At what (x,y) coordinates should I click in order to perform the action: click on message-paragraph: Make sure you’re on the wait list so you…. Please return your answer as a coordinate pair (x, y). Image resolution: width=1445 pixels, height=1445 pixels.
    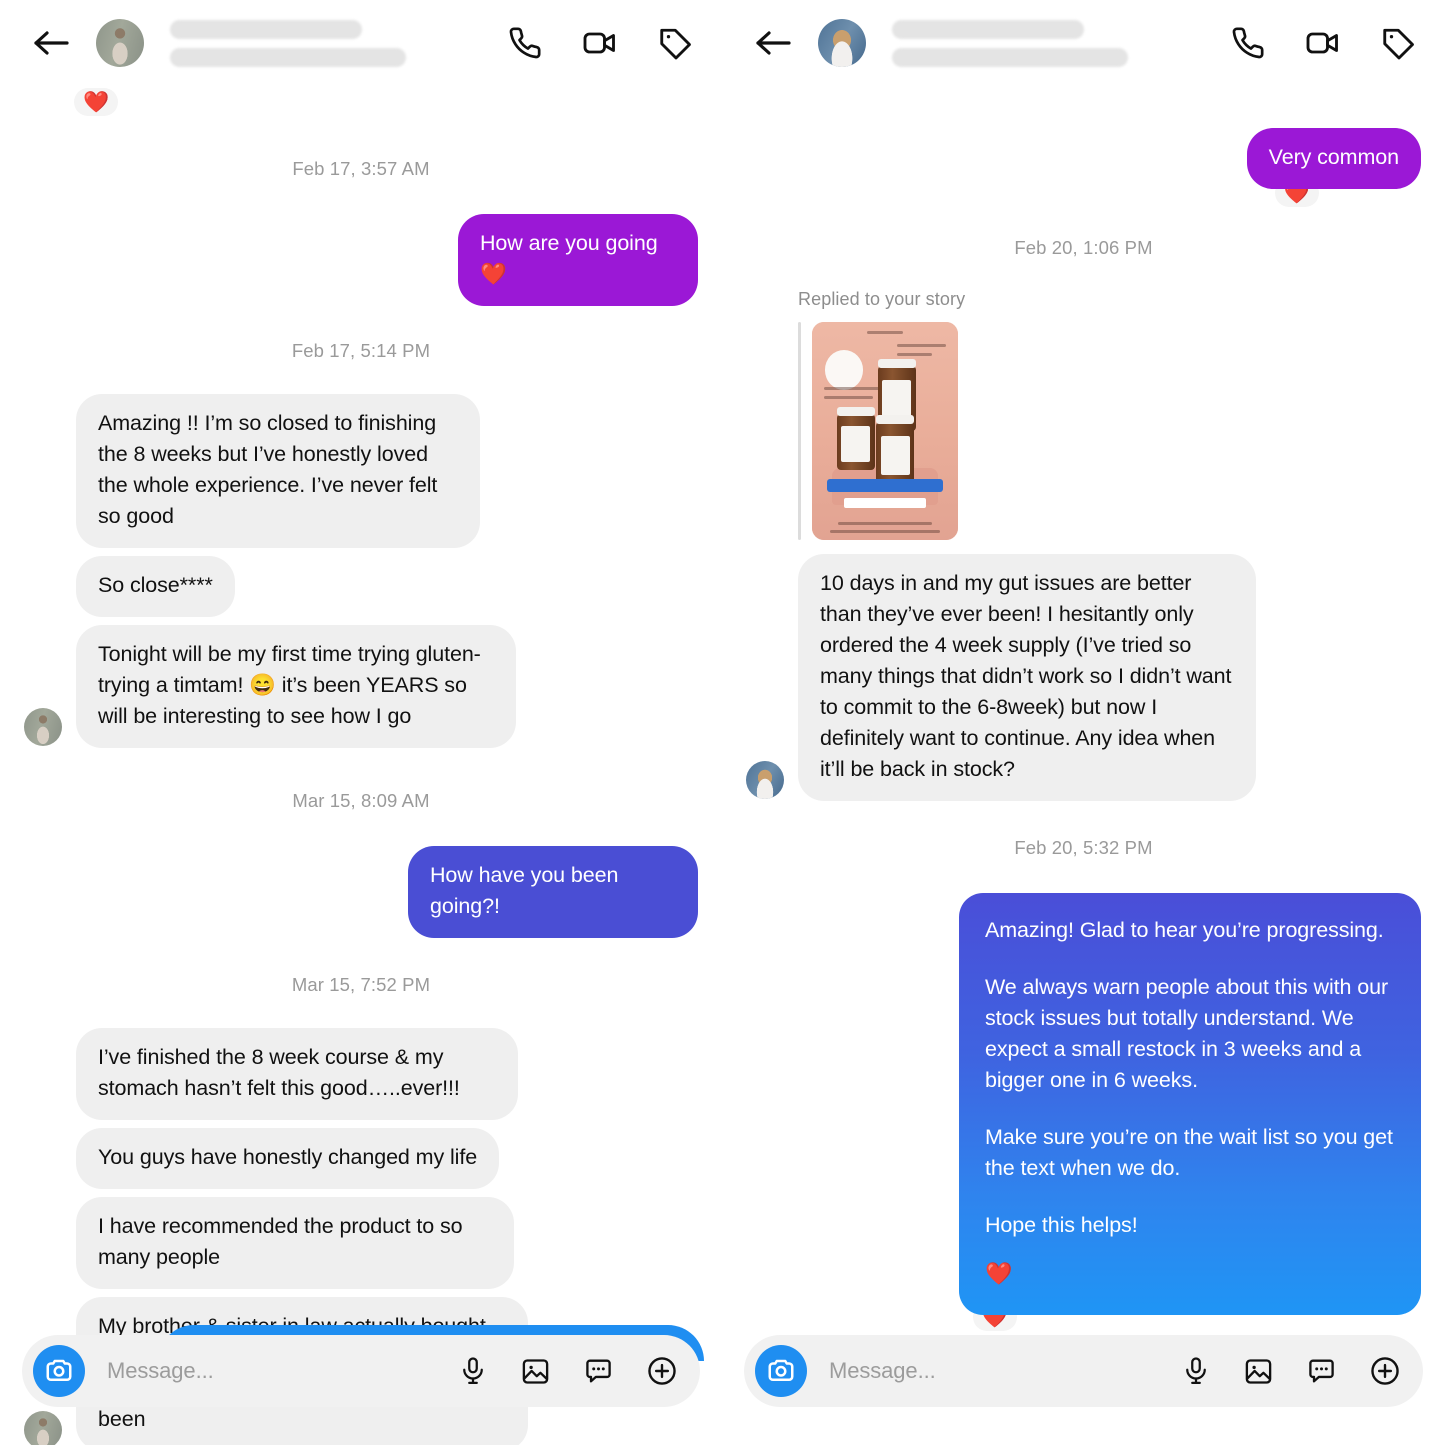
    Looking at the image, I should click on (1189, 1152).